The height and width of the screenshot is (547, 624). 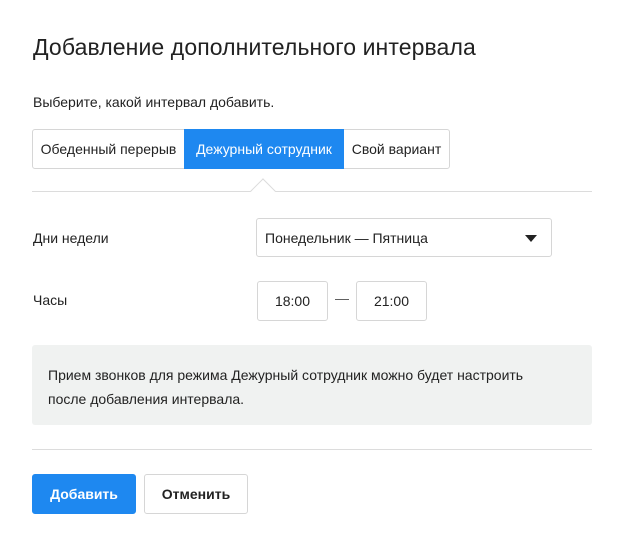 I want to click on section-divider-bottom, so click(x=312, y=449).